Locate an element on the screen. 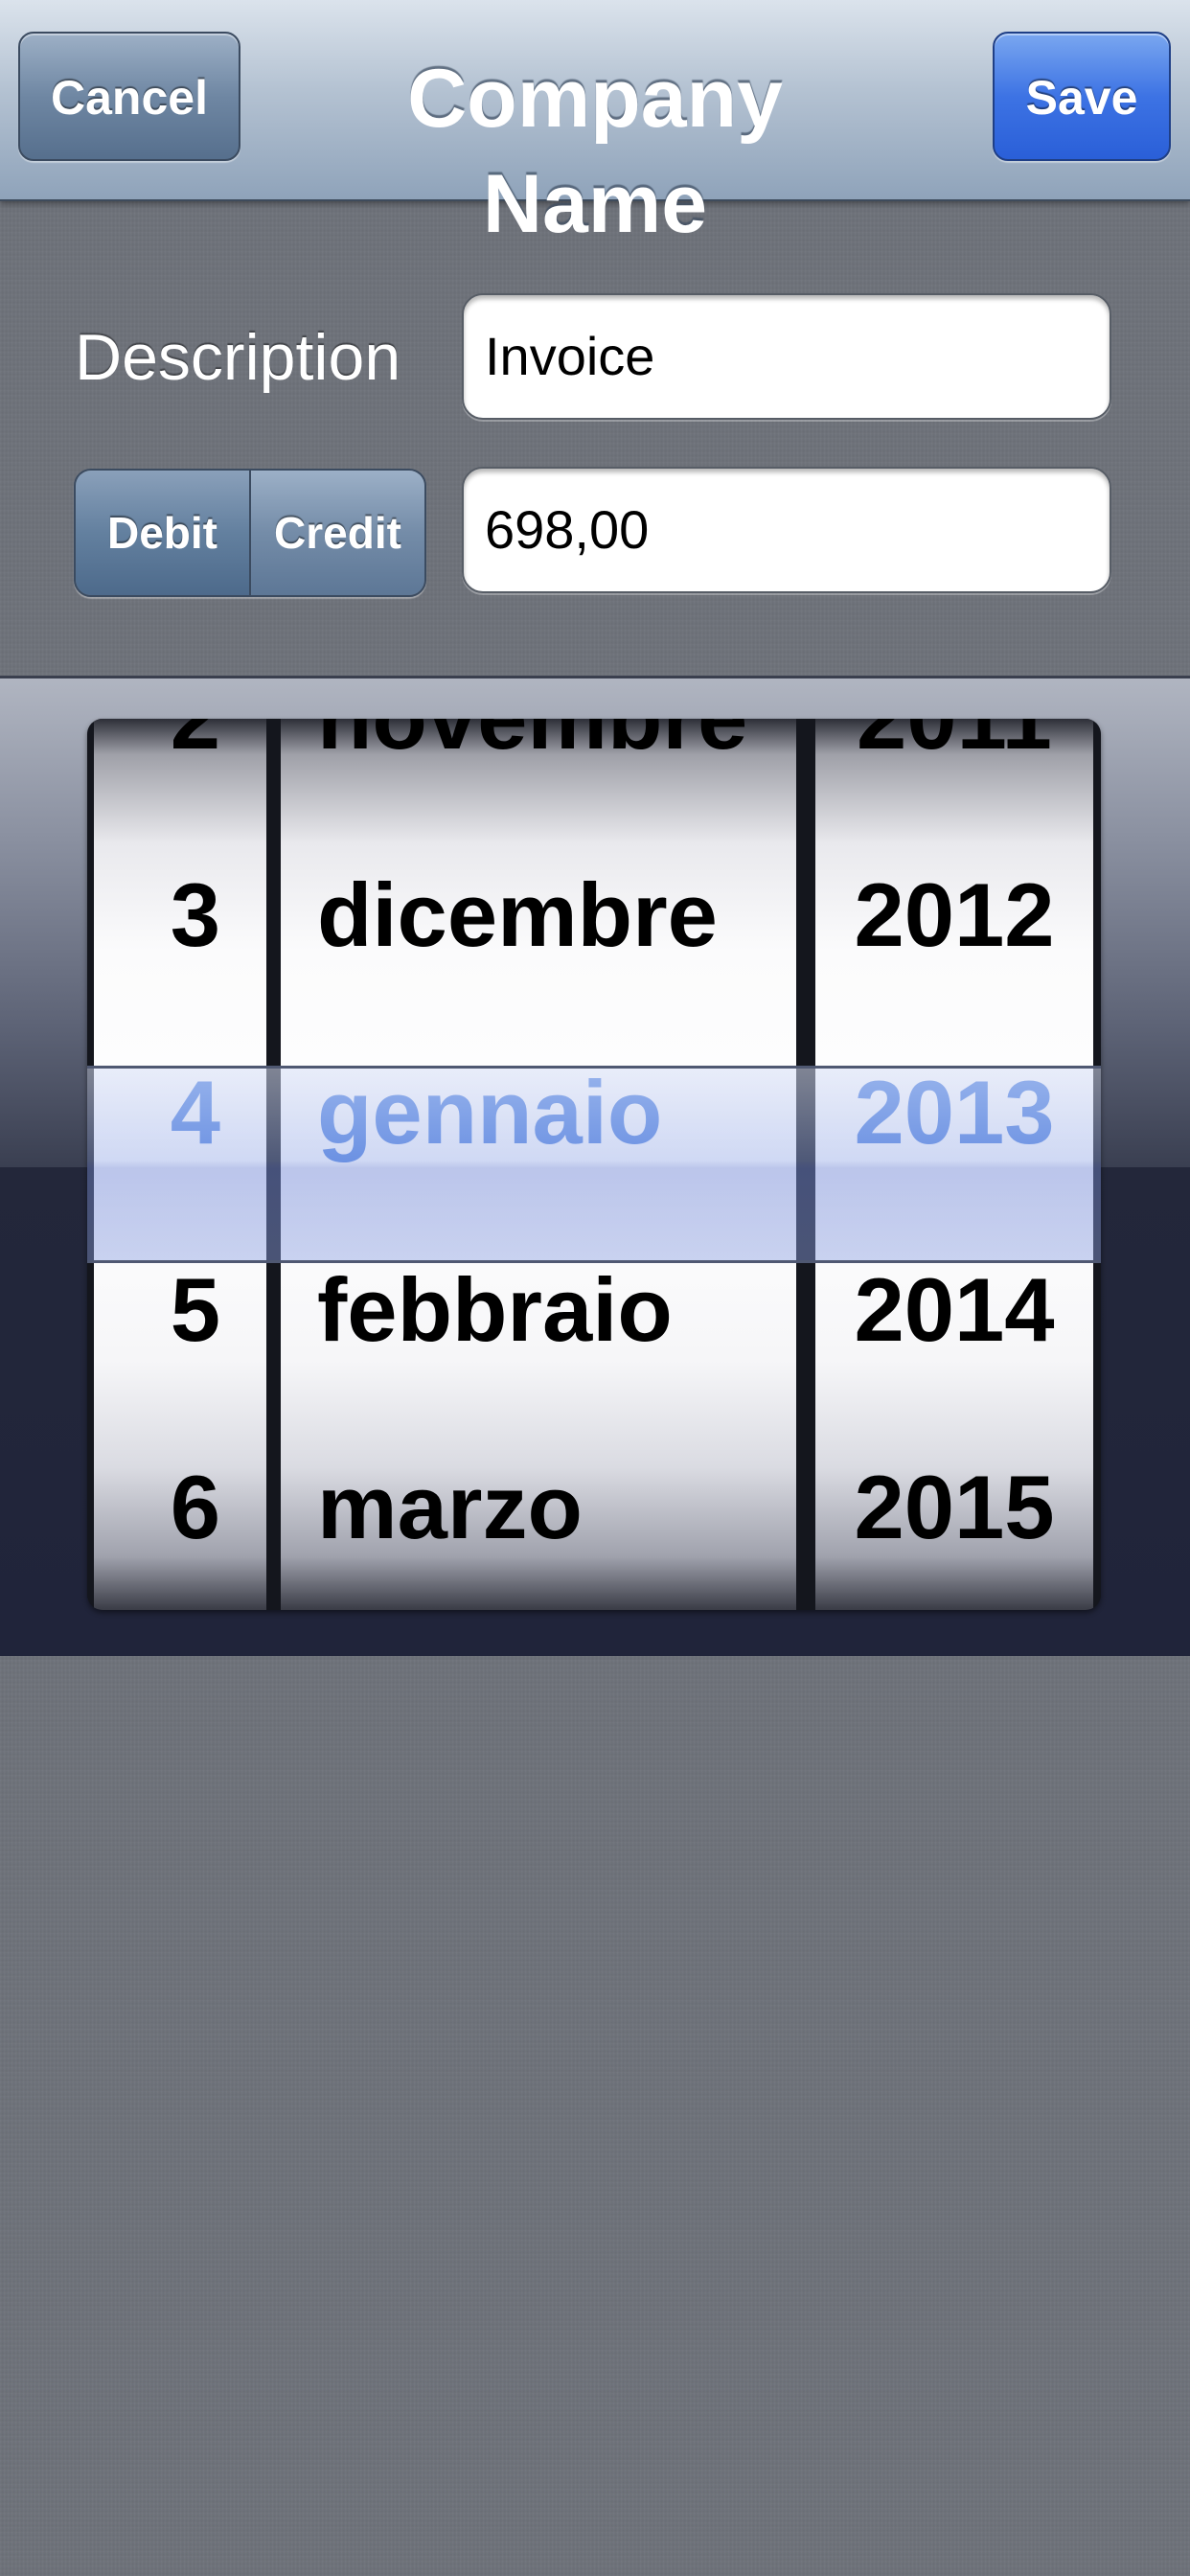 This screenshot has height=2576, width=1190. day-option-selected: 4 is located at coordinates (180, 1112).